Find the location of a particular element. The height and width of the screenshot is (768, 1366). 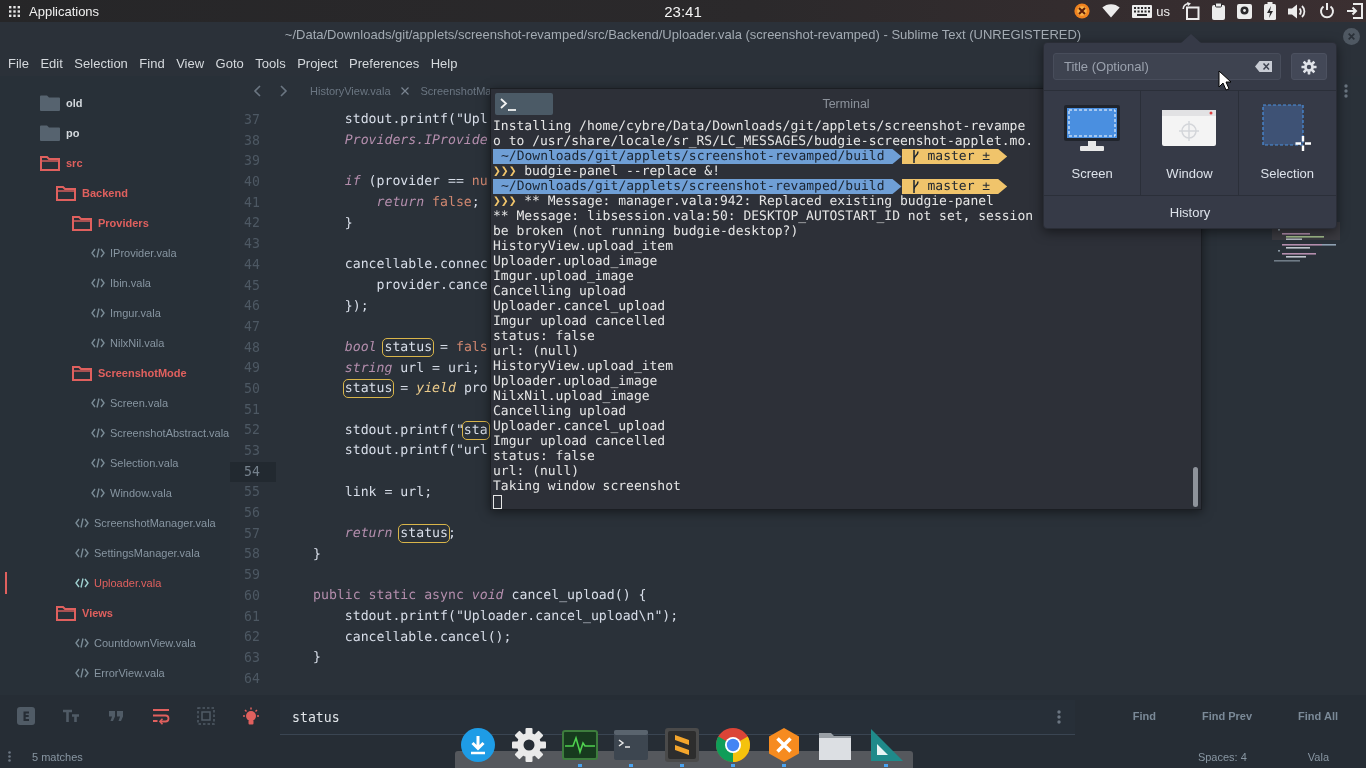

prompt-path: ~/Downloads/git/applets/screenshot-revamped/build is located at coordinates (697, 156).